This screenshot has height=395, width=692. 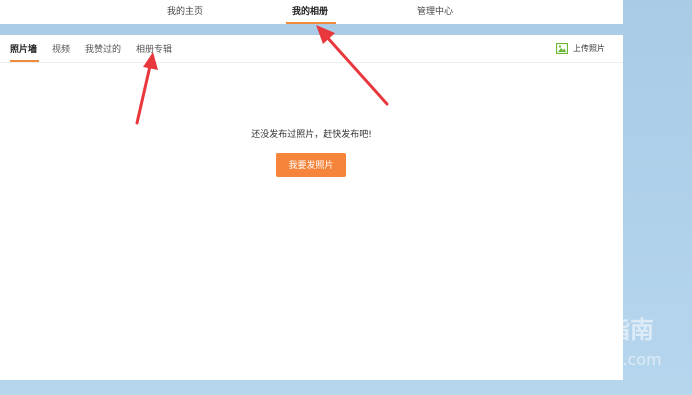 What do you see at coordinates (103, 48) in the screenshot?
I see `tab-liked: 我赞过的` at bounding box center [103, 48].